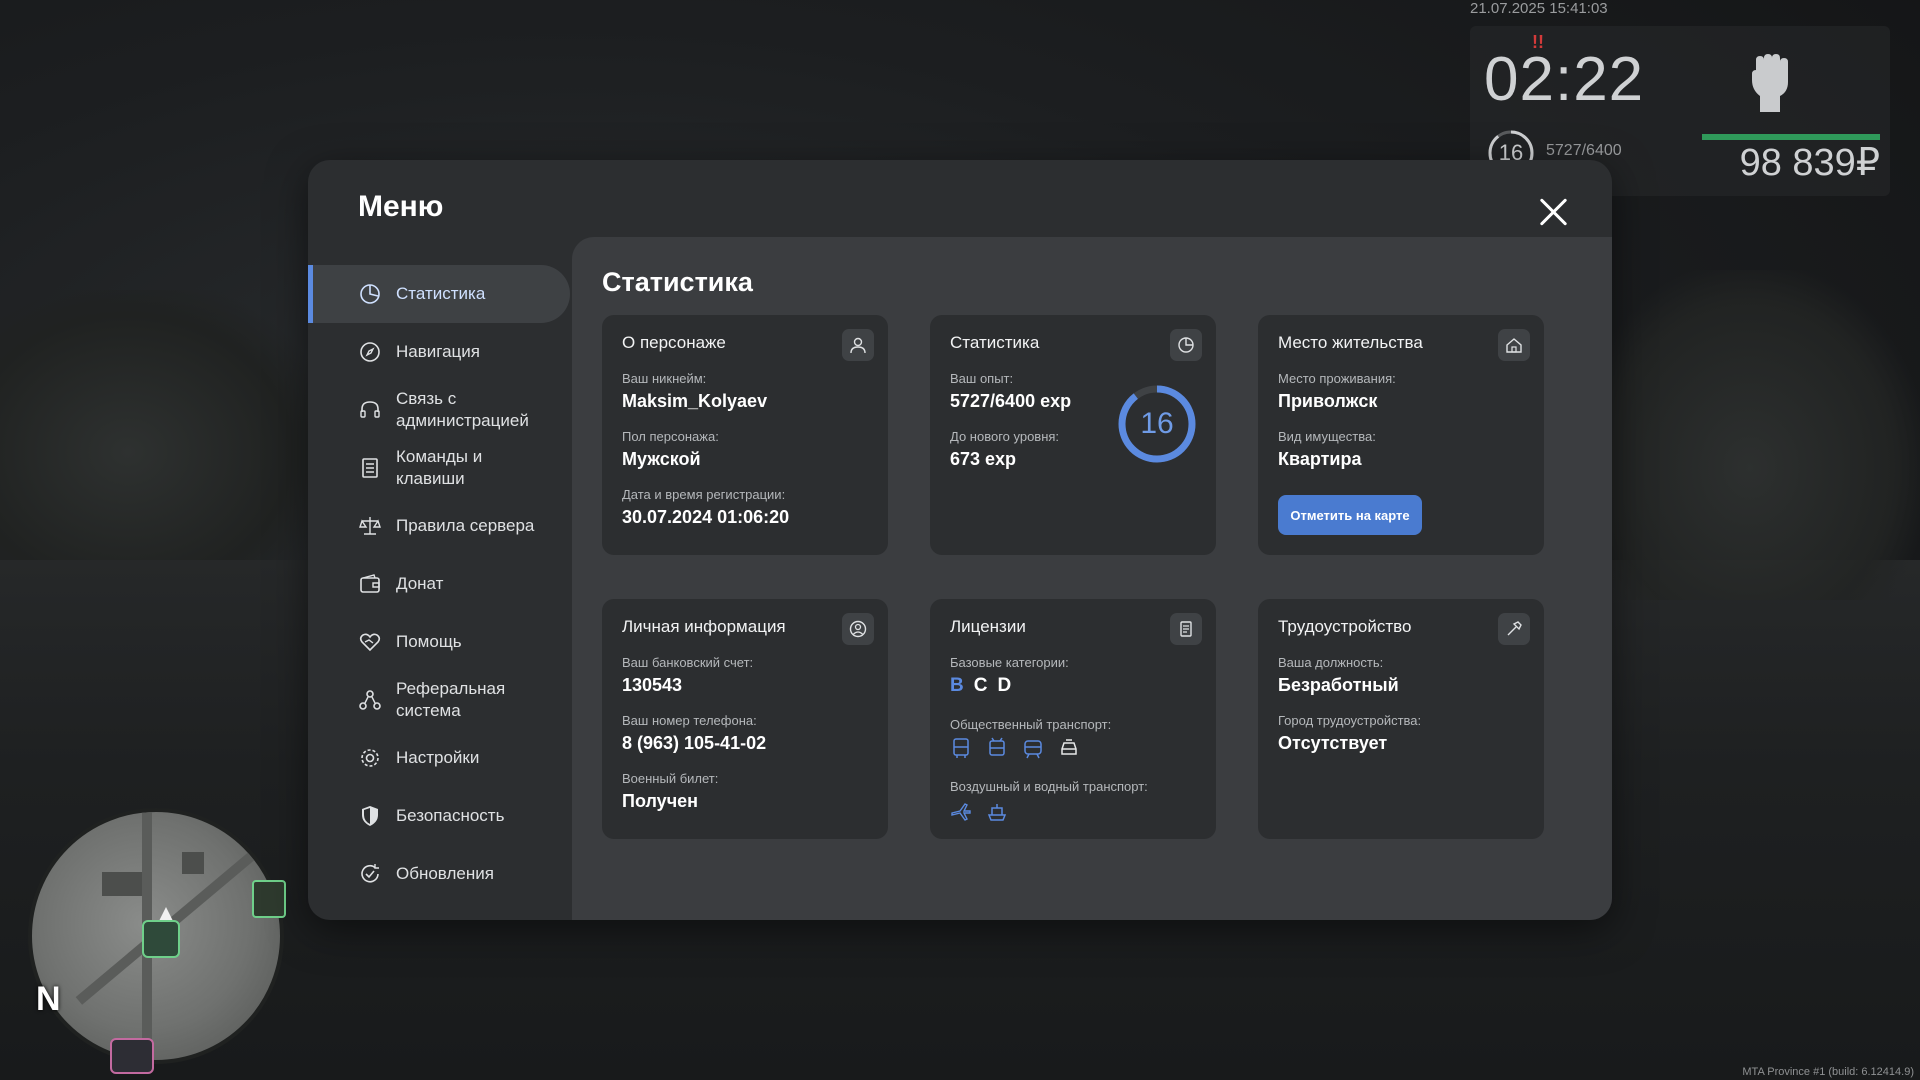 This screenshot has height=1080, width=1920. What do you see at coordinates (660, 801) in the screenshot?
I see `military-value: Получен` at bounding box center [660, 801].